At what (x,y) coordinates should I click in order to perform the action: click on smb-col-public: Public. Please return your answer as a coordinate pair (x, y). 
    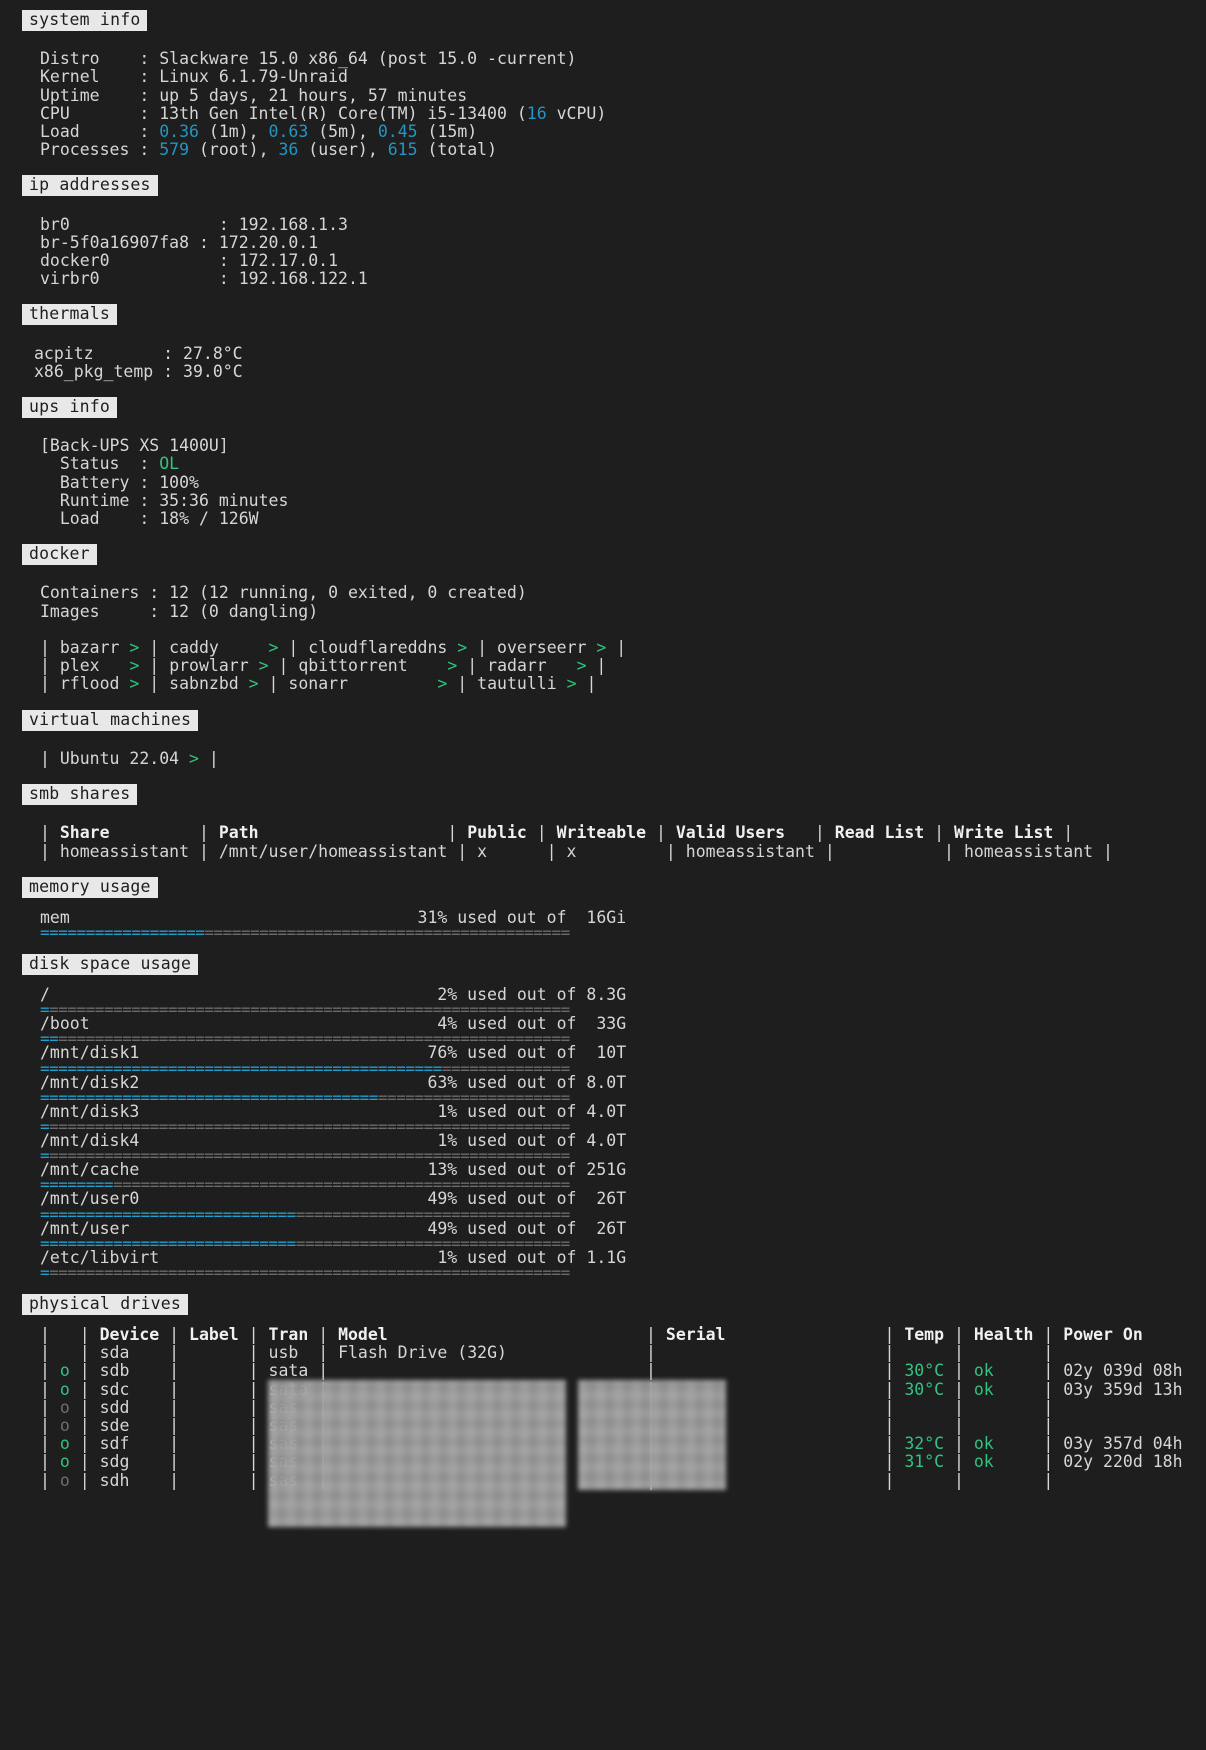
    Looking at the image, I should click on (497, 833).